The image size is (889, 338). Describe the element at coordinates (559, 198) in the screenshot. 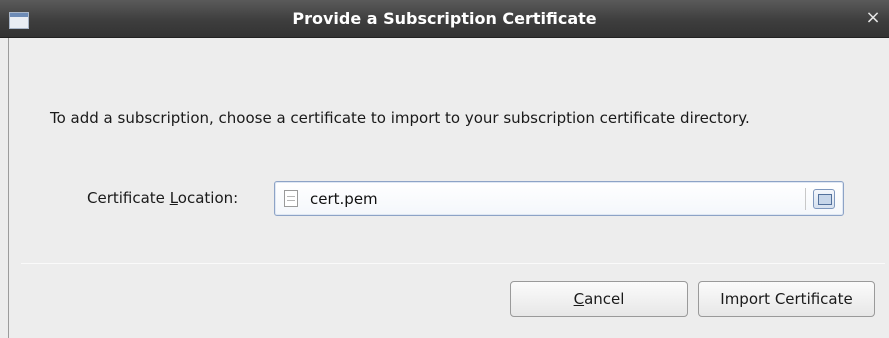

I see `certificate-location-chooser: cert.pem` at that location.